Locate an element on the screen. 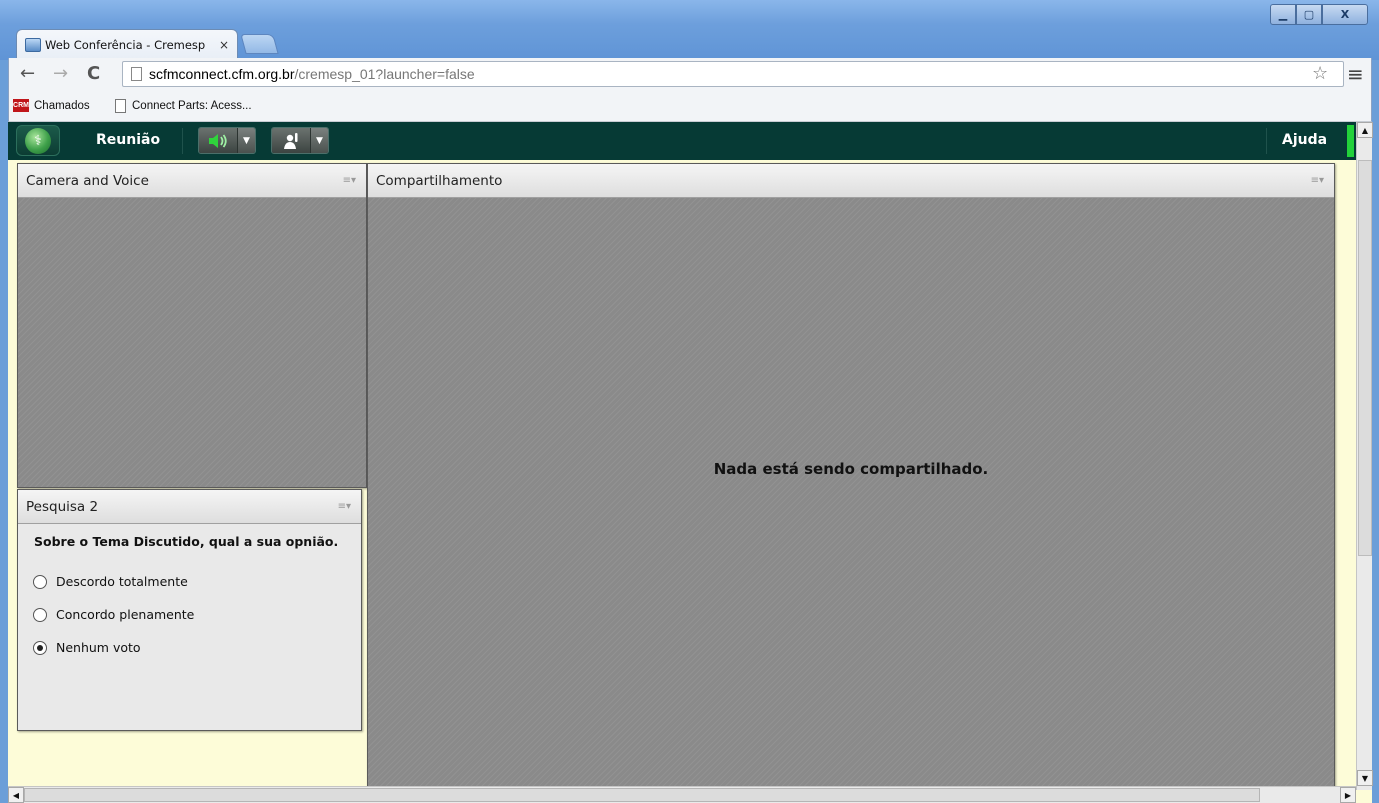  browser-menu-icon: ≡ is located at coordinates (1355, 74).